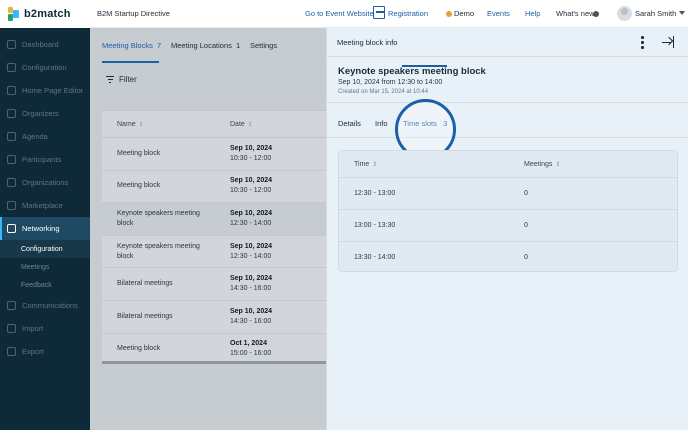 Image resolution: width=688 pixels, height=430 pixels. Describe the element at coordinates (11, 67) in the screenshot. I see `wrench-icon` at that location.